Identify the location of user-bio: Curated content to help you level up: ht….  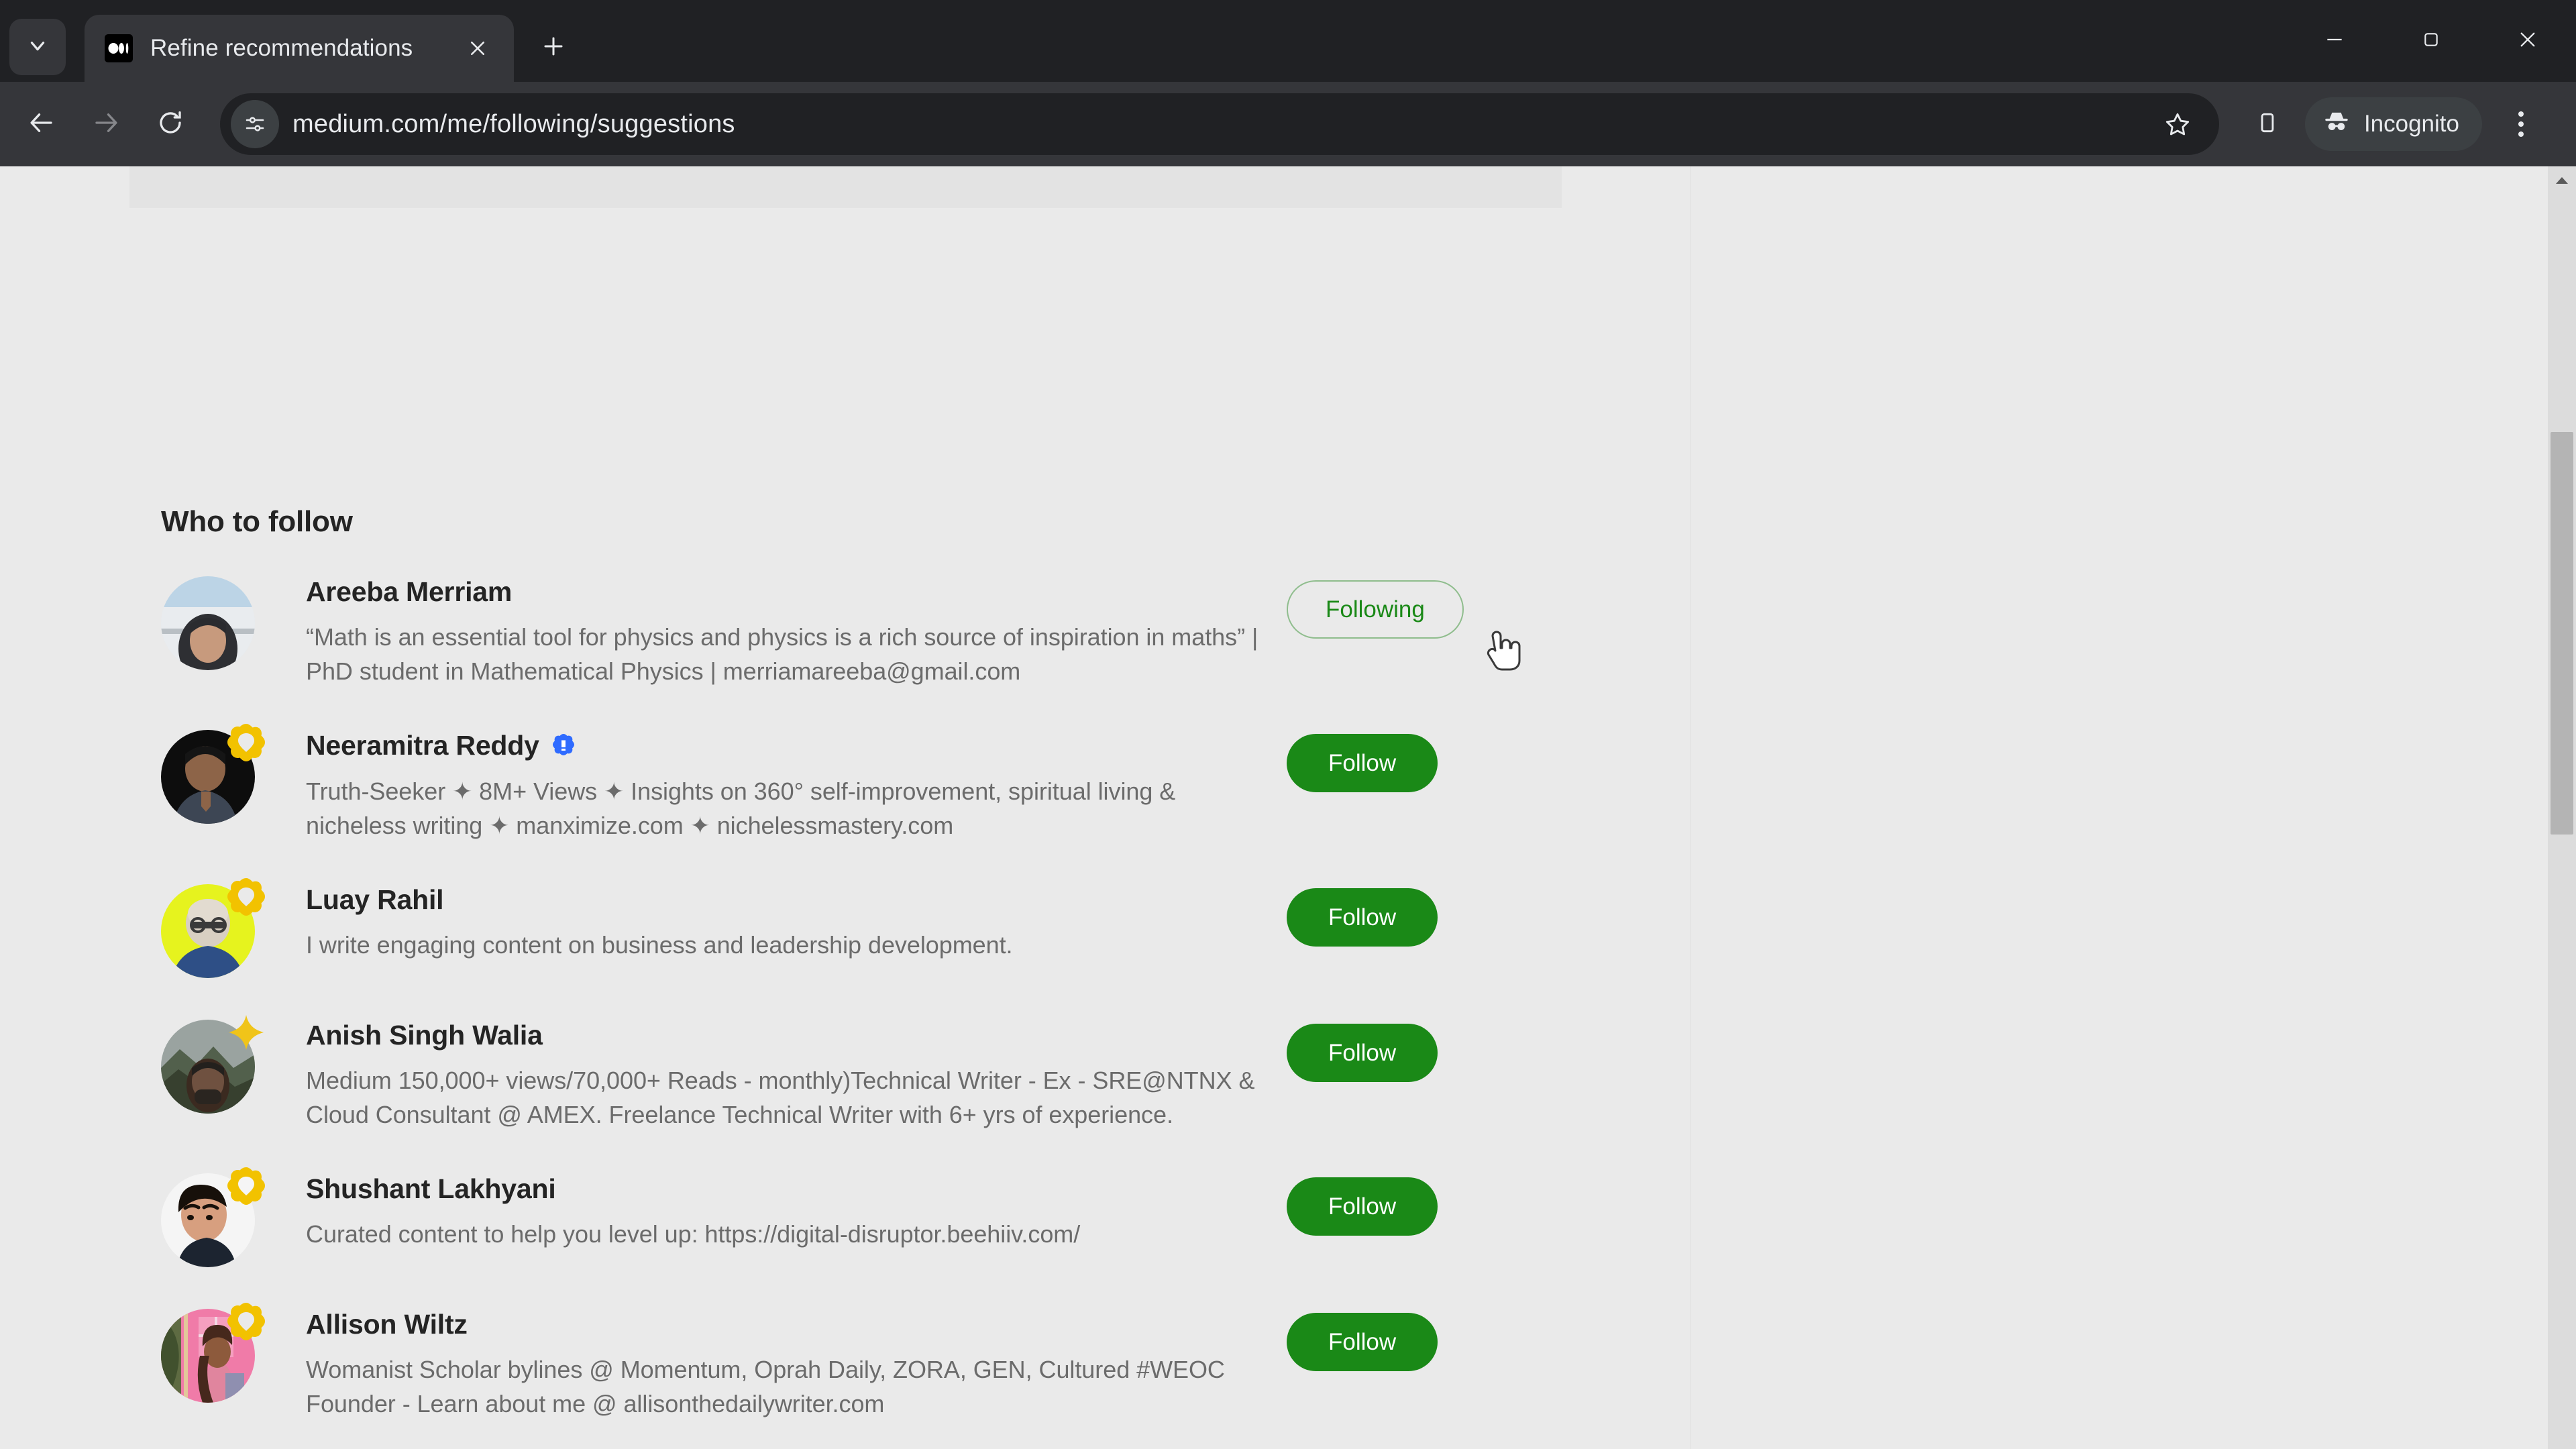
(693, 1234).